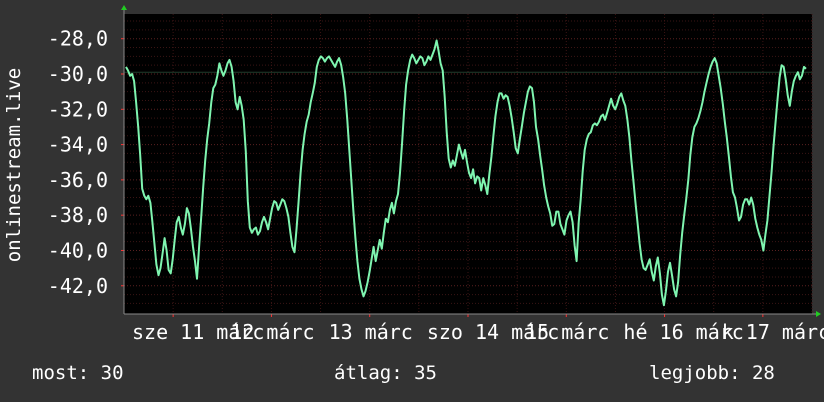  Describe the element at coordinates (818, 314) in the screenshot. I see `x-axis-arrow` at that location.